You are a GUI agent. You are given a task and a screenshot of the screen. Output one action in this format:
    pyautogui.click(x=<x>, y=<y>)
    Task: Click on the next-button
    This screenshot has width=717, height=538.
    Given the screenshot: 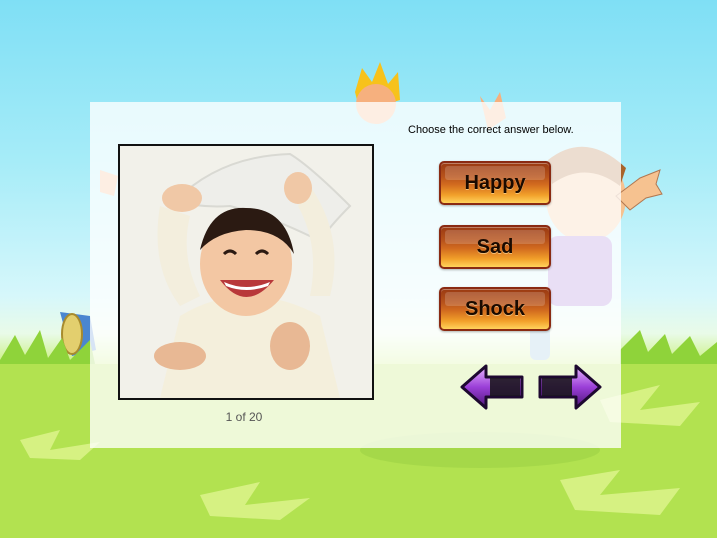 What is the action you would take?
    pyautogui.click(x=570, y=387)
    